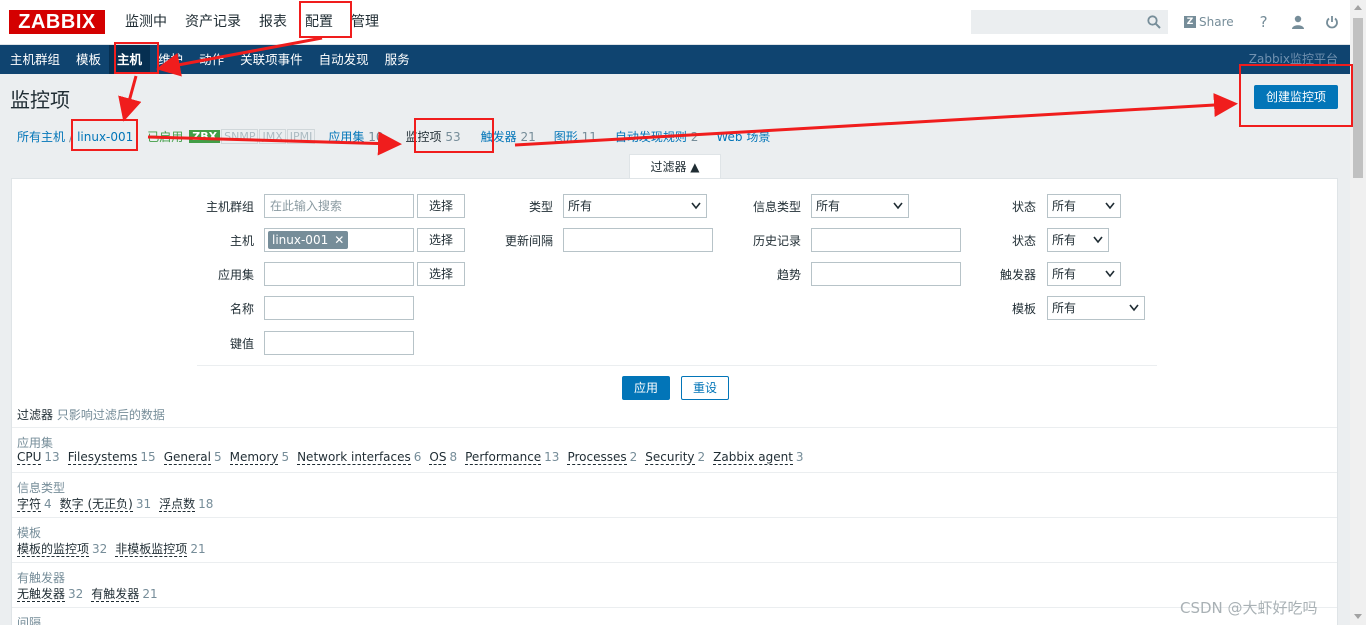 This screenshot has height=625, width=1366. I want to click on subfilter-item-count: 31, so click(143, 504).